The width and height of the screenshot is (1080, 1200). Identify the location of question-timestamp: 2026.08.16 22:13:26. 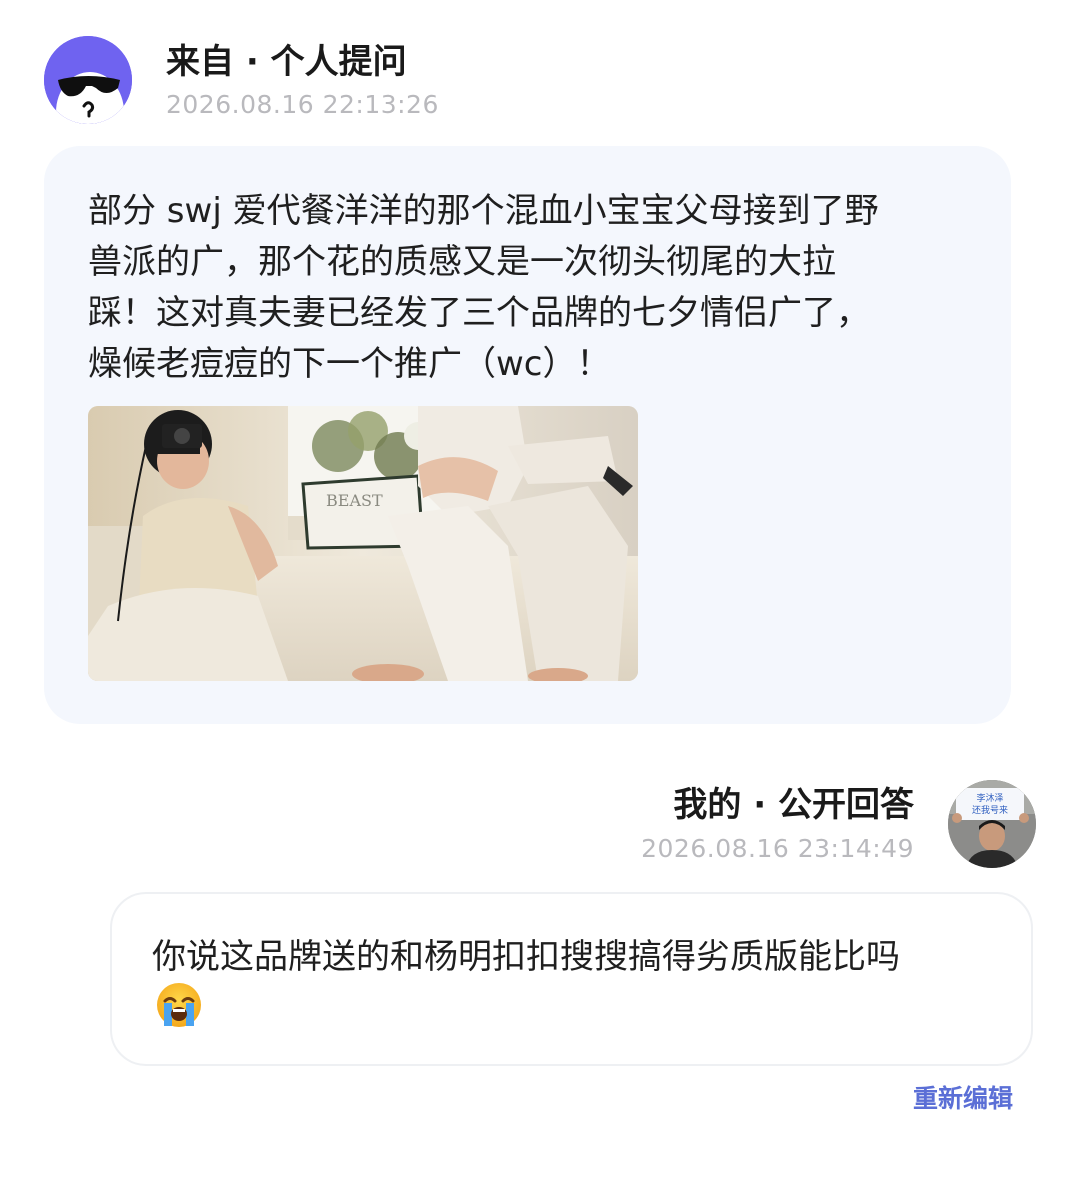
(302, 104).